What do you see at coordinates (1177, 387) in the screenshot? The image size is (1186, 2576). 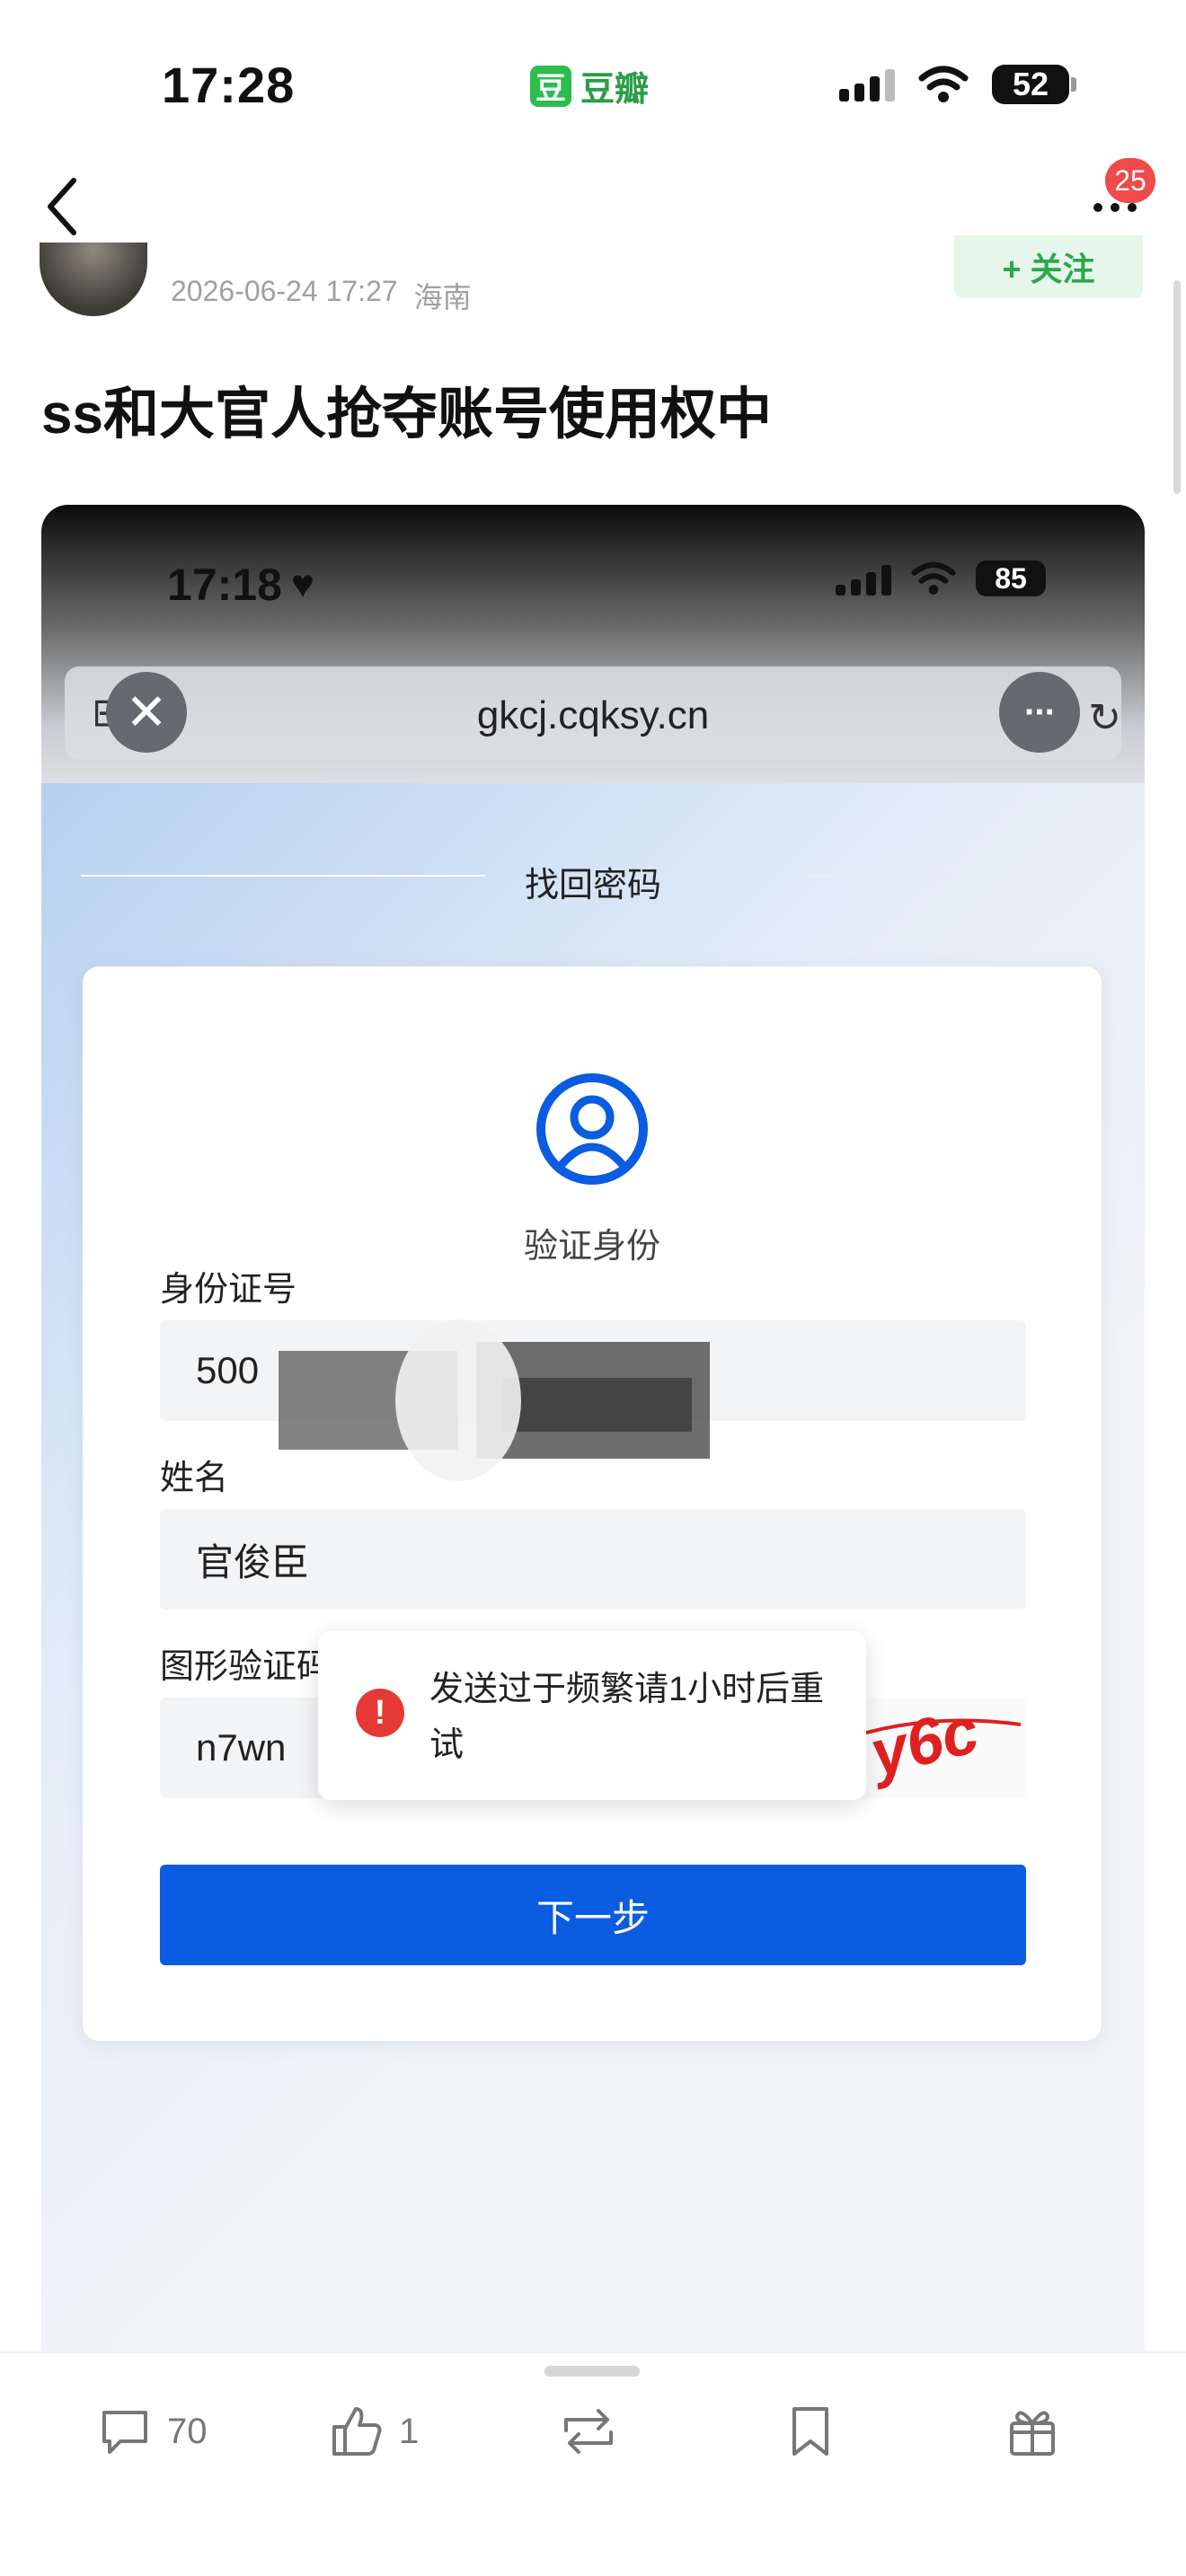 I see `scrollbar` at bounding box center [1177, 387].